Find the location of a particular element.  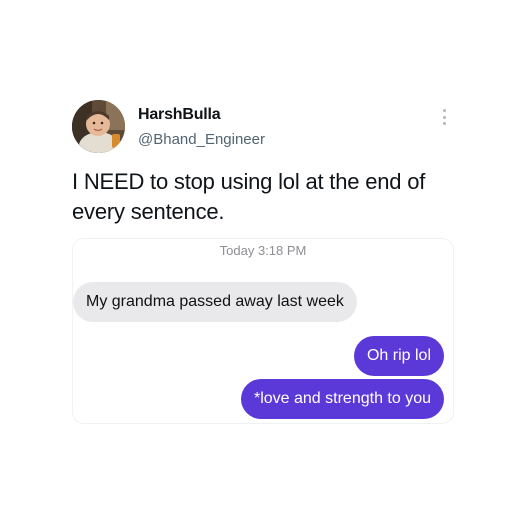

outgoing-message-bubble: Oh rip lol is located at coordinates (398, 356).